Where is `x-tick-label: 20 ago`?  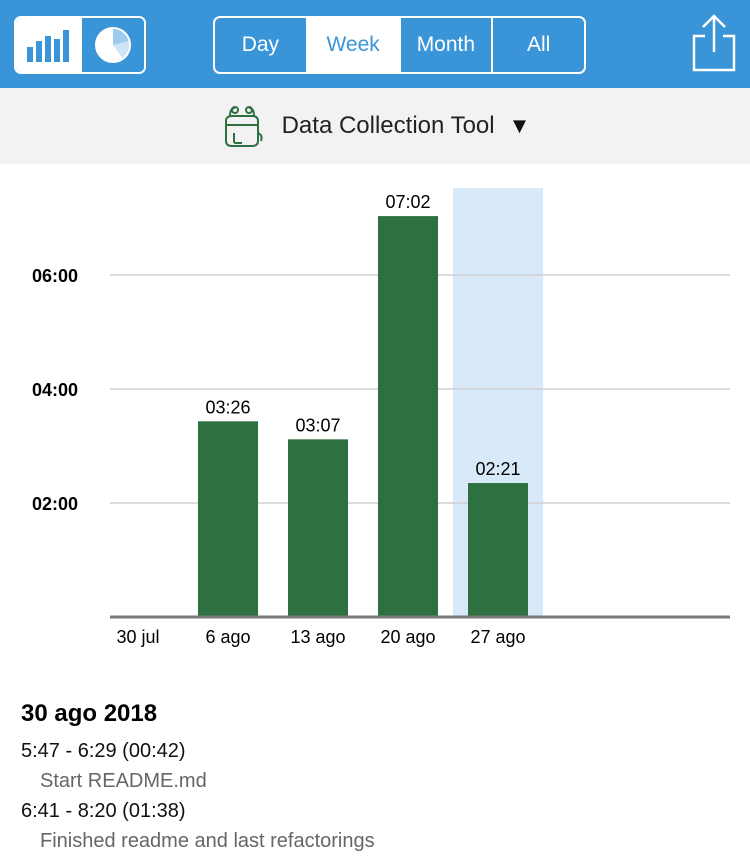
x-tick-label: 20 ago is located at coordinates (407, 637).